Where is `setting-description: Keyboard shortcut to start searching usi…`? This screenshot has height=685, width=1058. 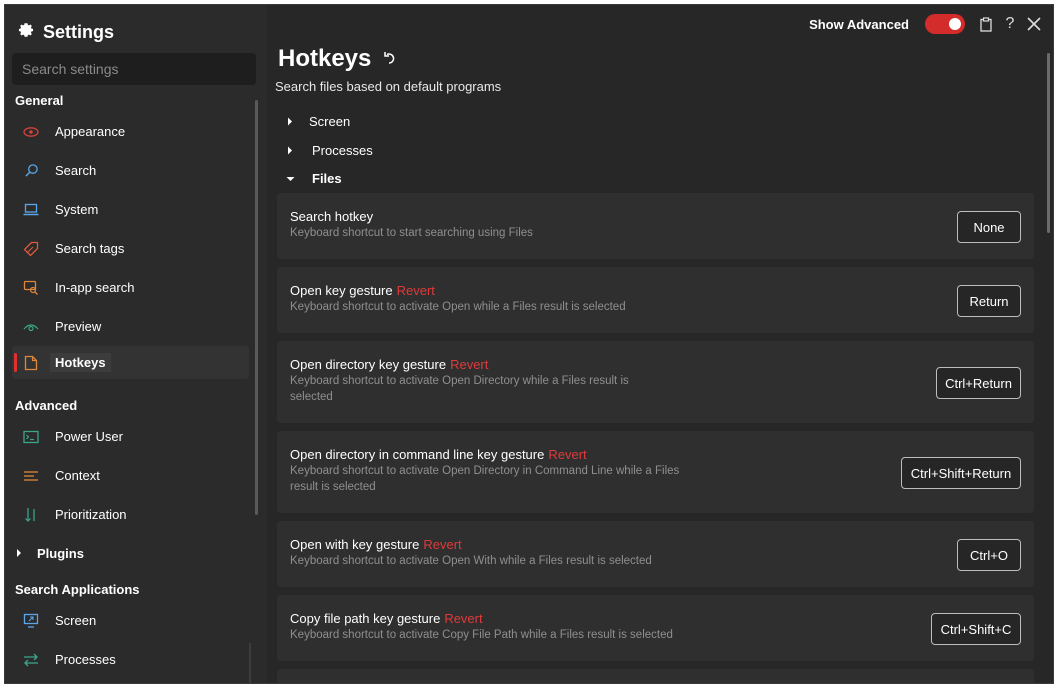
setting-description: Keyboard shortcut to start searching usi… is located at coordinates (411, 233).